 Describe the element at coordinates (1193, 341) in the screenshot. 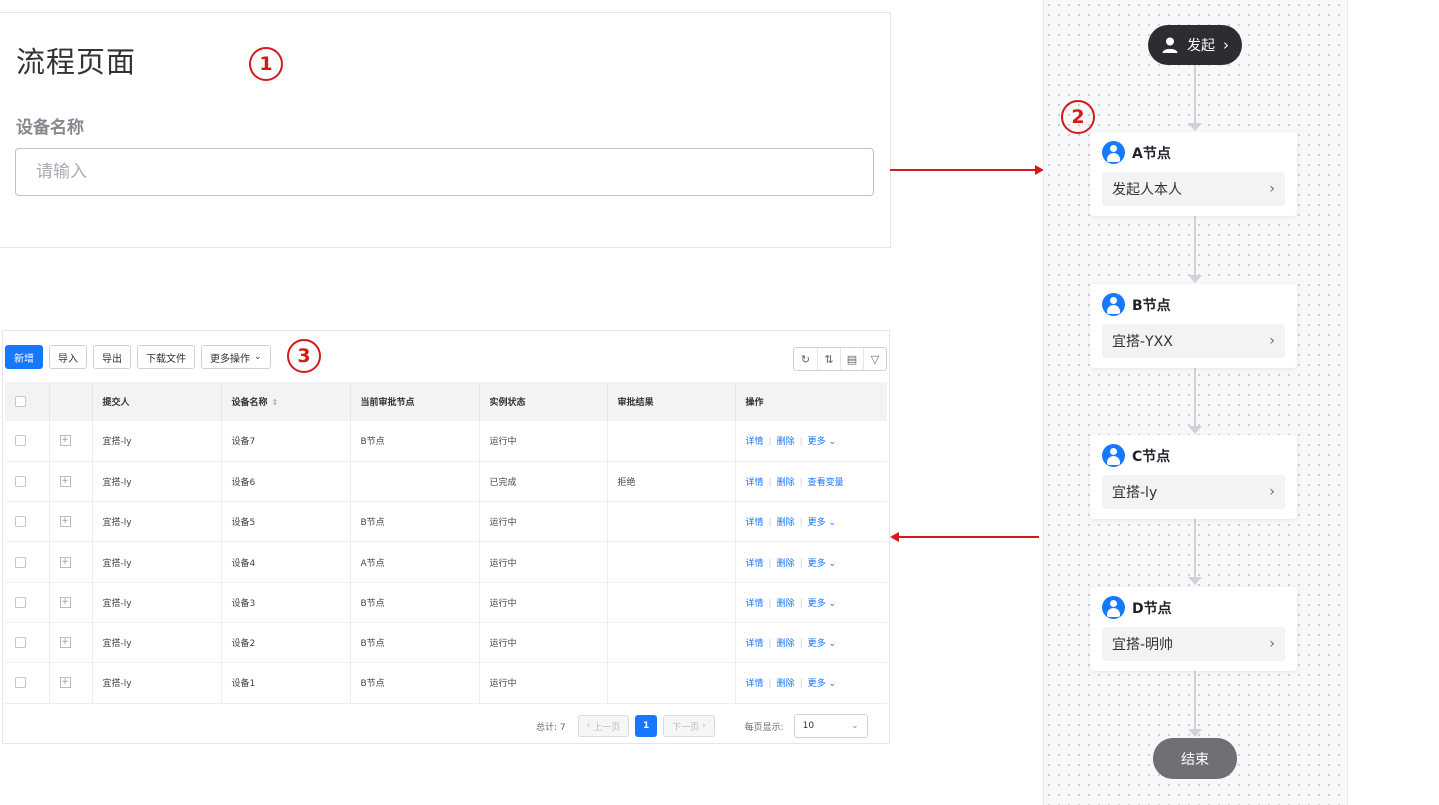

I see `node-assignee: 宜搭-YXX ›` at that location.